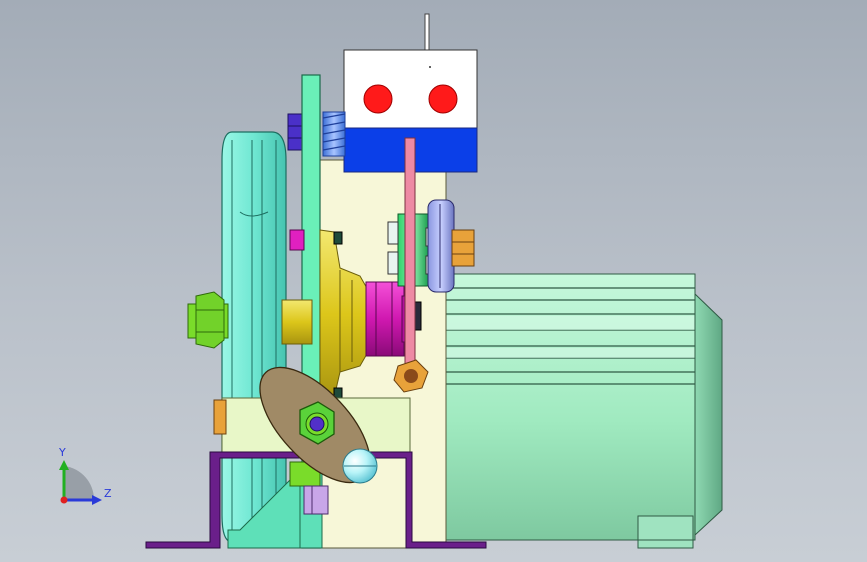  Describe the element at coordinates (665, 532) in the screenshot. I see `motor-foot` at that location.